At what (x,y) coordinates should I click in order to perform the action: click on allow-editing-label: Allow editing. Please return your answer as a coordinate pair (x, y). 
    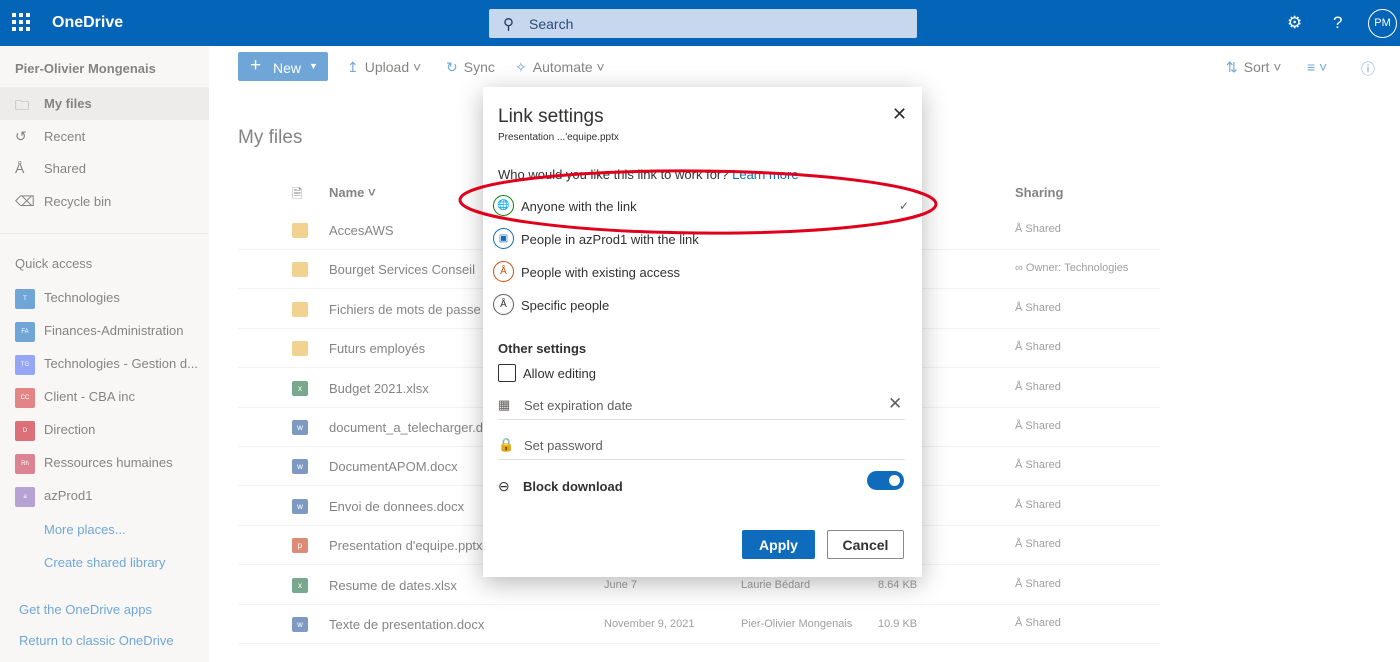
    Looking at the image, I should click on (559, 373).